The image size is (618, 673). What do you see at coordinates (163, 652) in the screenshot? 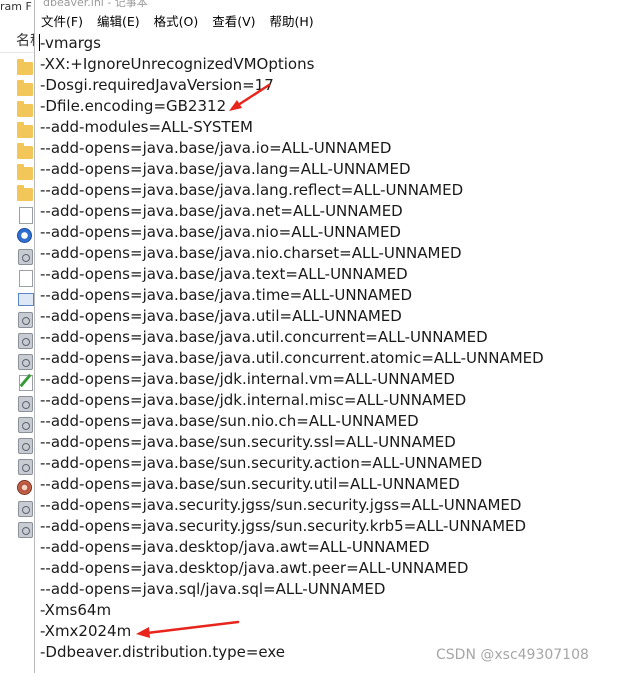
I see `editor-line: -Ddbeaver.distribution.type=exe` at bounding box center [163, 652].